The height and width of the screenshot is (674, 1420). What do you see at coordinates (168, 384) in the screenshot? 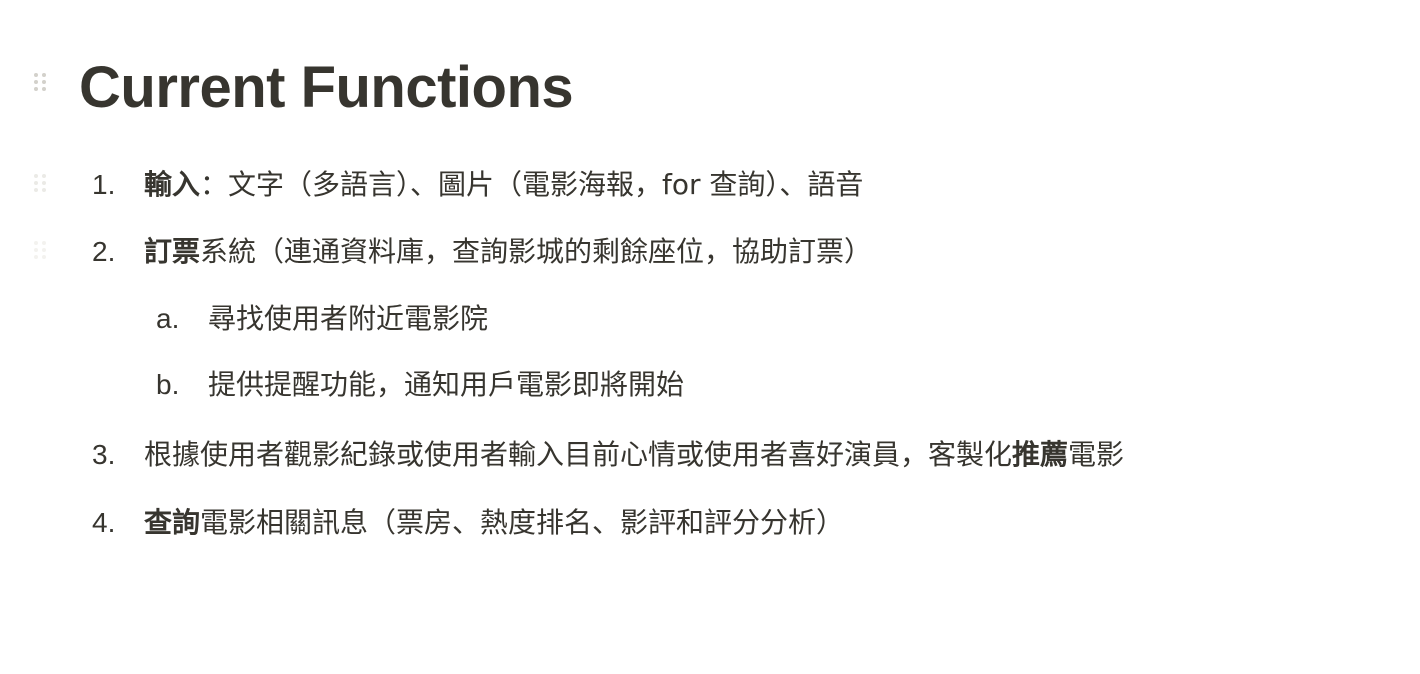
I see `list-letter: b.` at bounding box center [168, 384].